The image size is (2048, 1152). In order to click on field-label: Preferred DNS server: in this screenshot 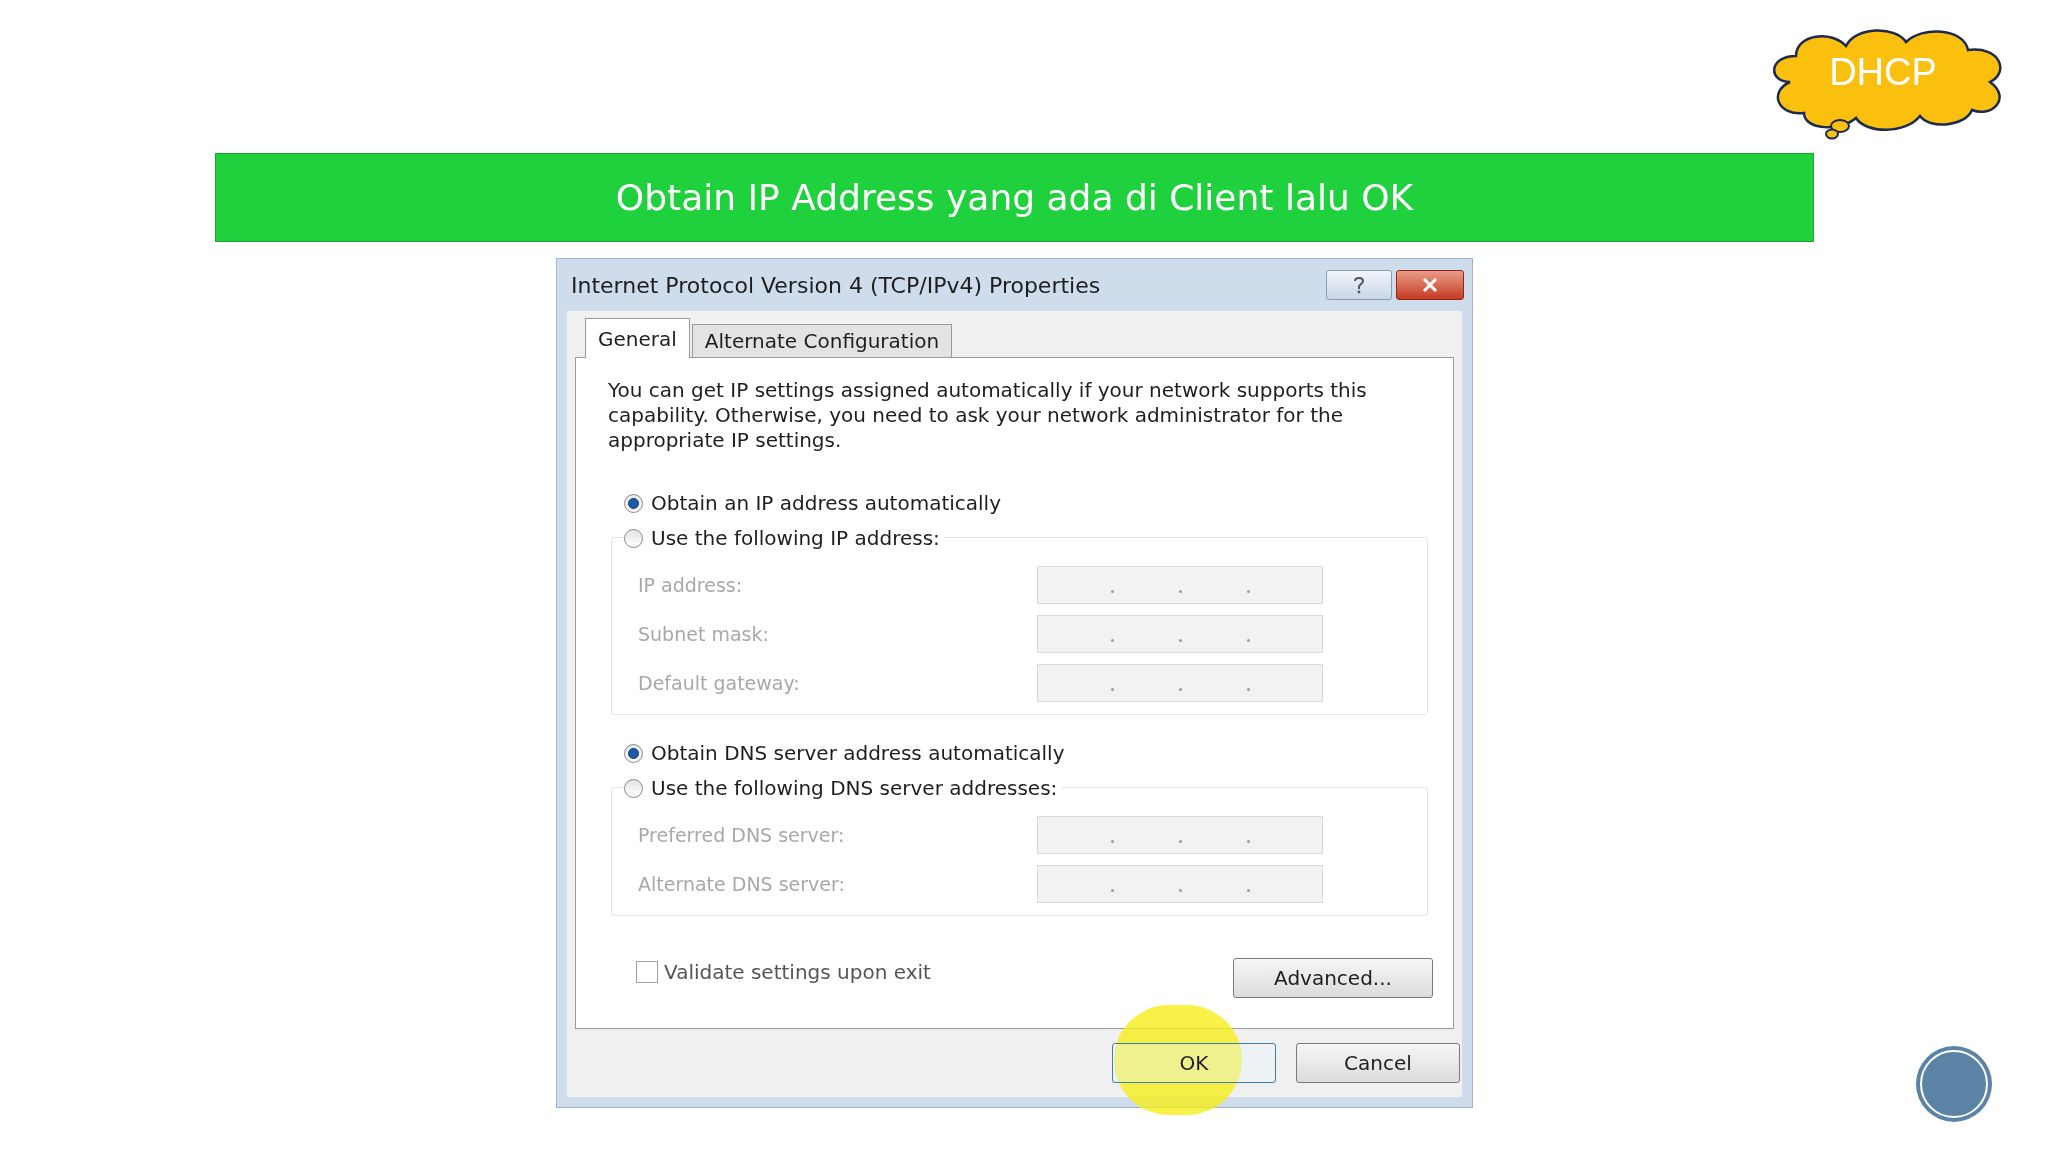, I will do `click(741, 835)`.